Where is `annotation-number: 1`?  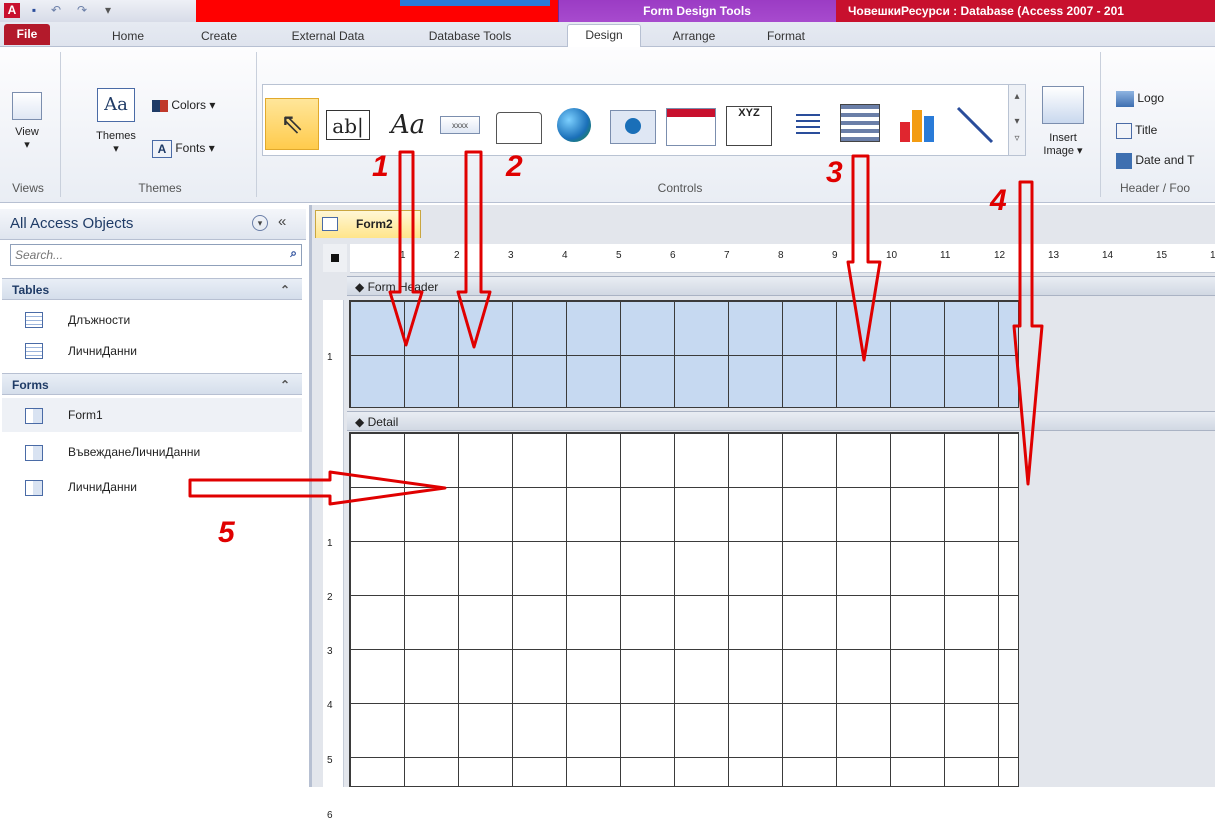
annotation-number: 1 is located at coordinates (380, 166).